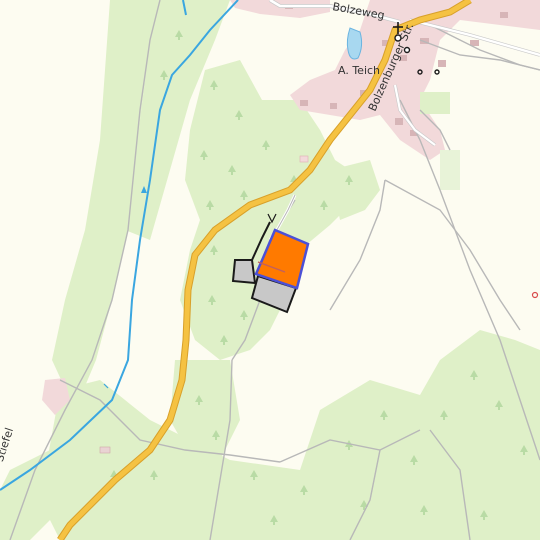 This screenshot has height=540, width=540. Describe the element at coordinates (354, 43) in the screenshot. I see `pond` at that location.